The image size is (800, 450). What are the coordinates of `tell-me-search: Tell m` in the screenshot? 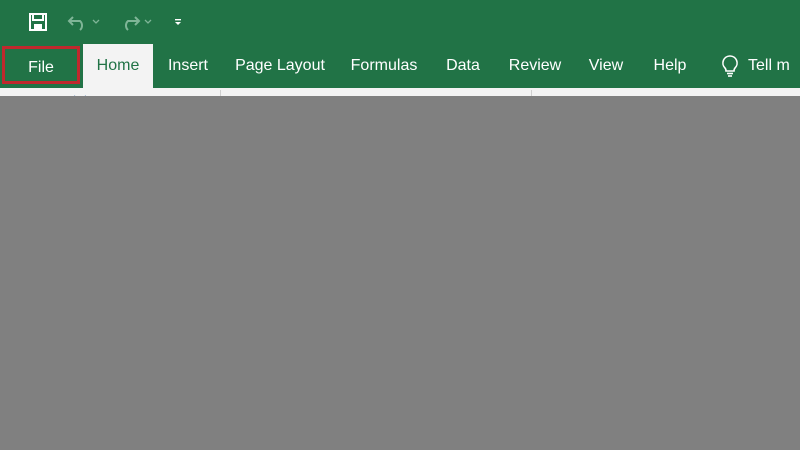 It's located at (760, 66).